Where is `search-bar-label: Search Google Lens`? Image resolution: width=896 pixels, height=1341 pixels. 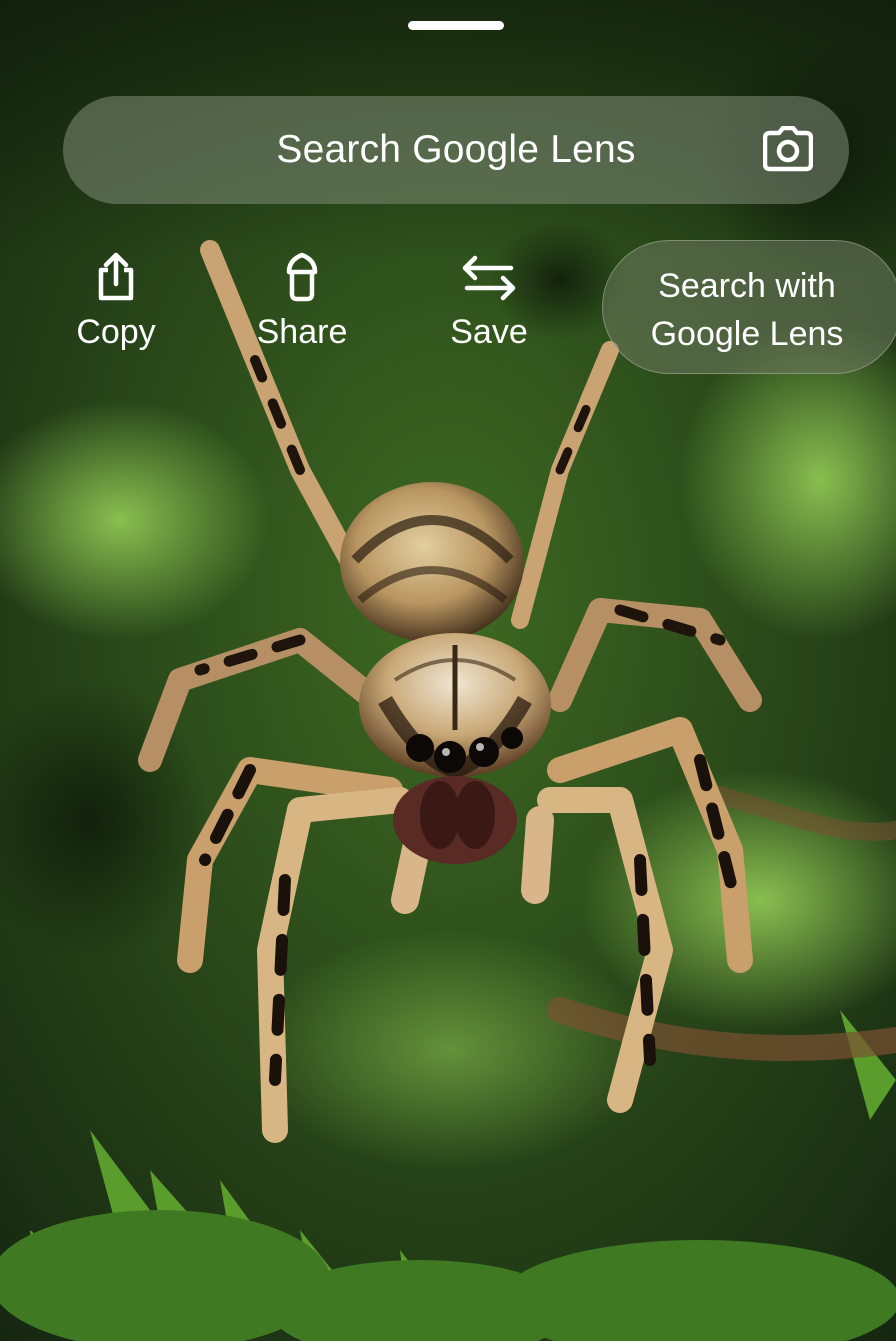 search-bar-label: Search Google Lens is located at coordinates (456, 149).